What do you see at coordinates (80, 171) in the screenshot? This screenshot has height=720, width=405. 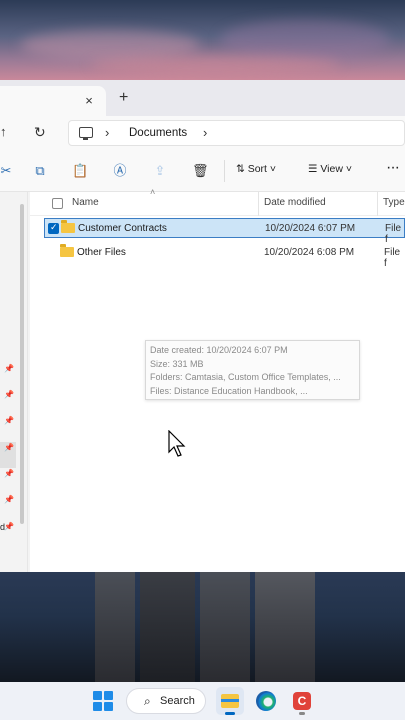 I see `paste-icon: 📋` at bounding box center [80, 171].